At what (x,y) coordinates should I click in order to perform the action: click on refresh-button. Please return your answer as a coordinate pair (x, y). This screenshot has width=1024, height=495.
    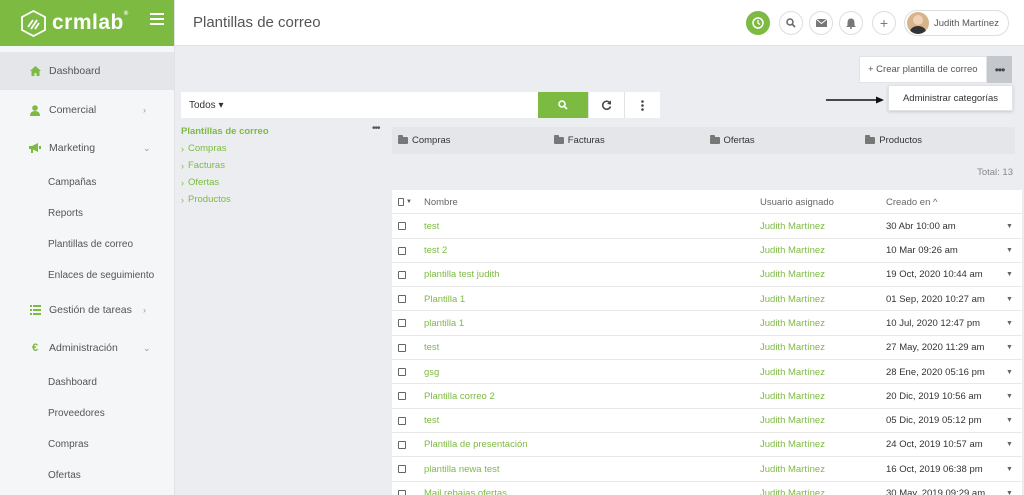
    Looking at the image, I should click on (606, 105).